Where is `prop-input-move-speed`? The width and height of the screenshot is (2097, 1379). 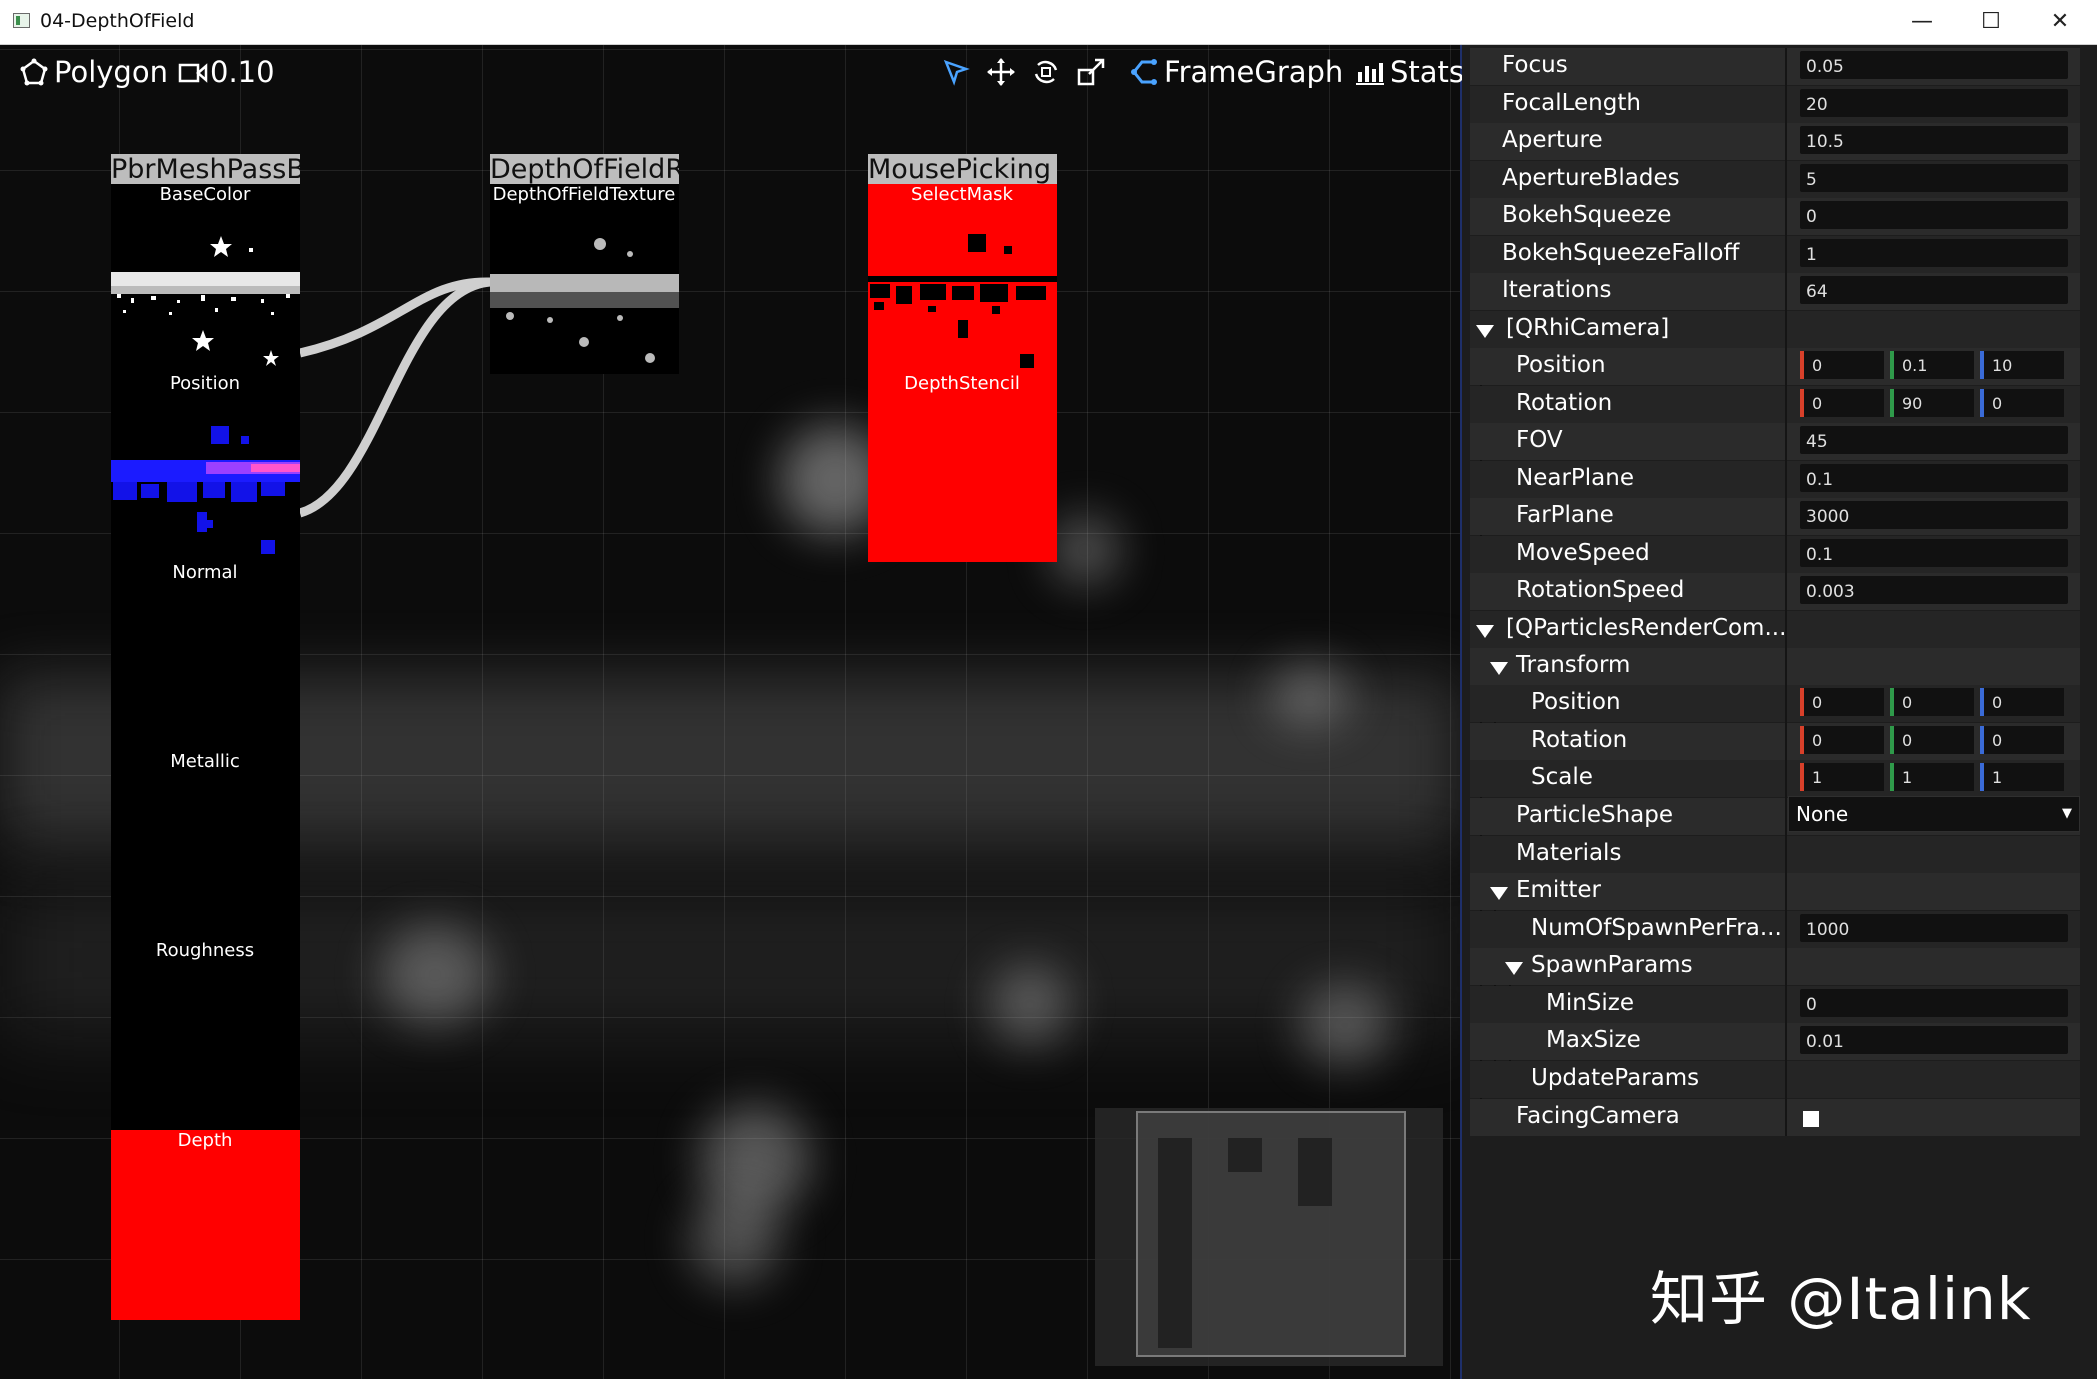
prop-input-move-speed is located at coordinates (1934, 553).